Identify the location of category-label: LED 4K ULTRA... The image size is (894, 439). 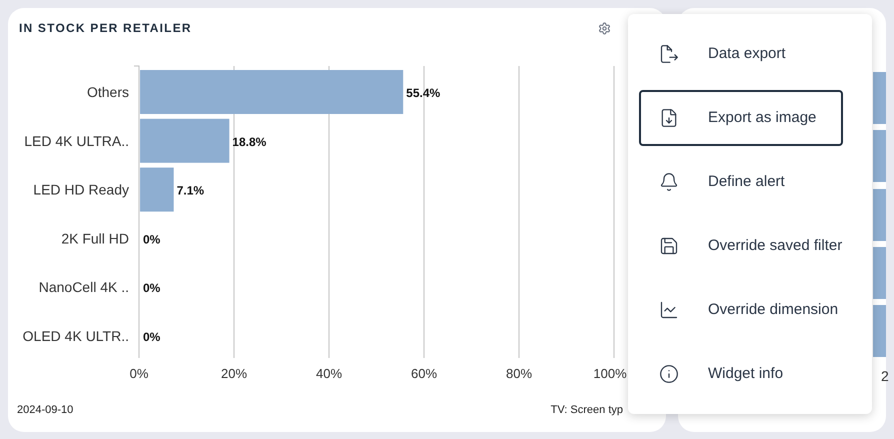
(76, 140).